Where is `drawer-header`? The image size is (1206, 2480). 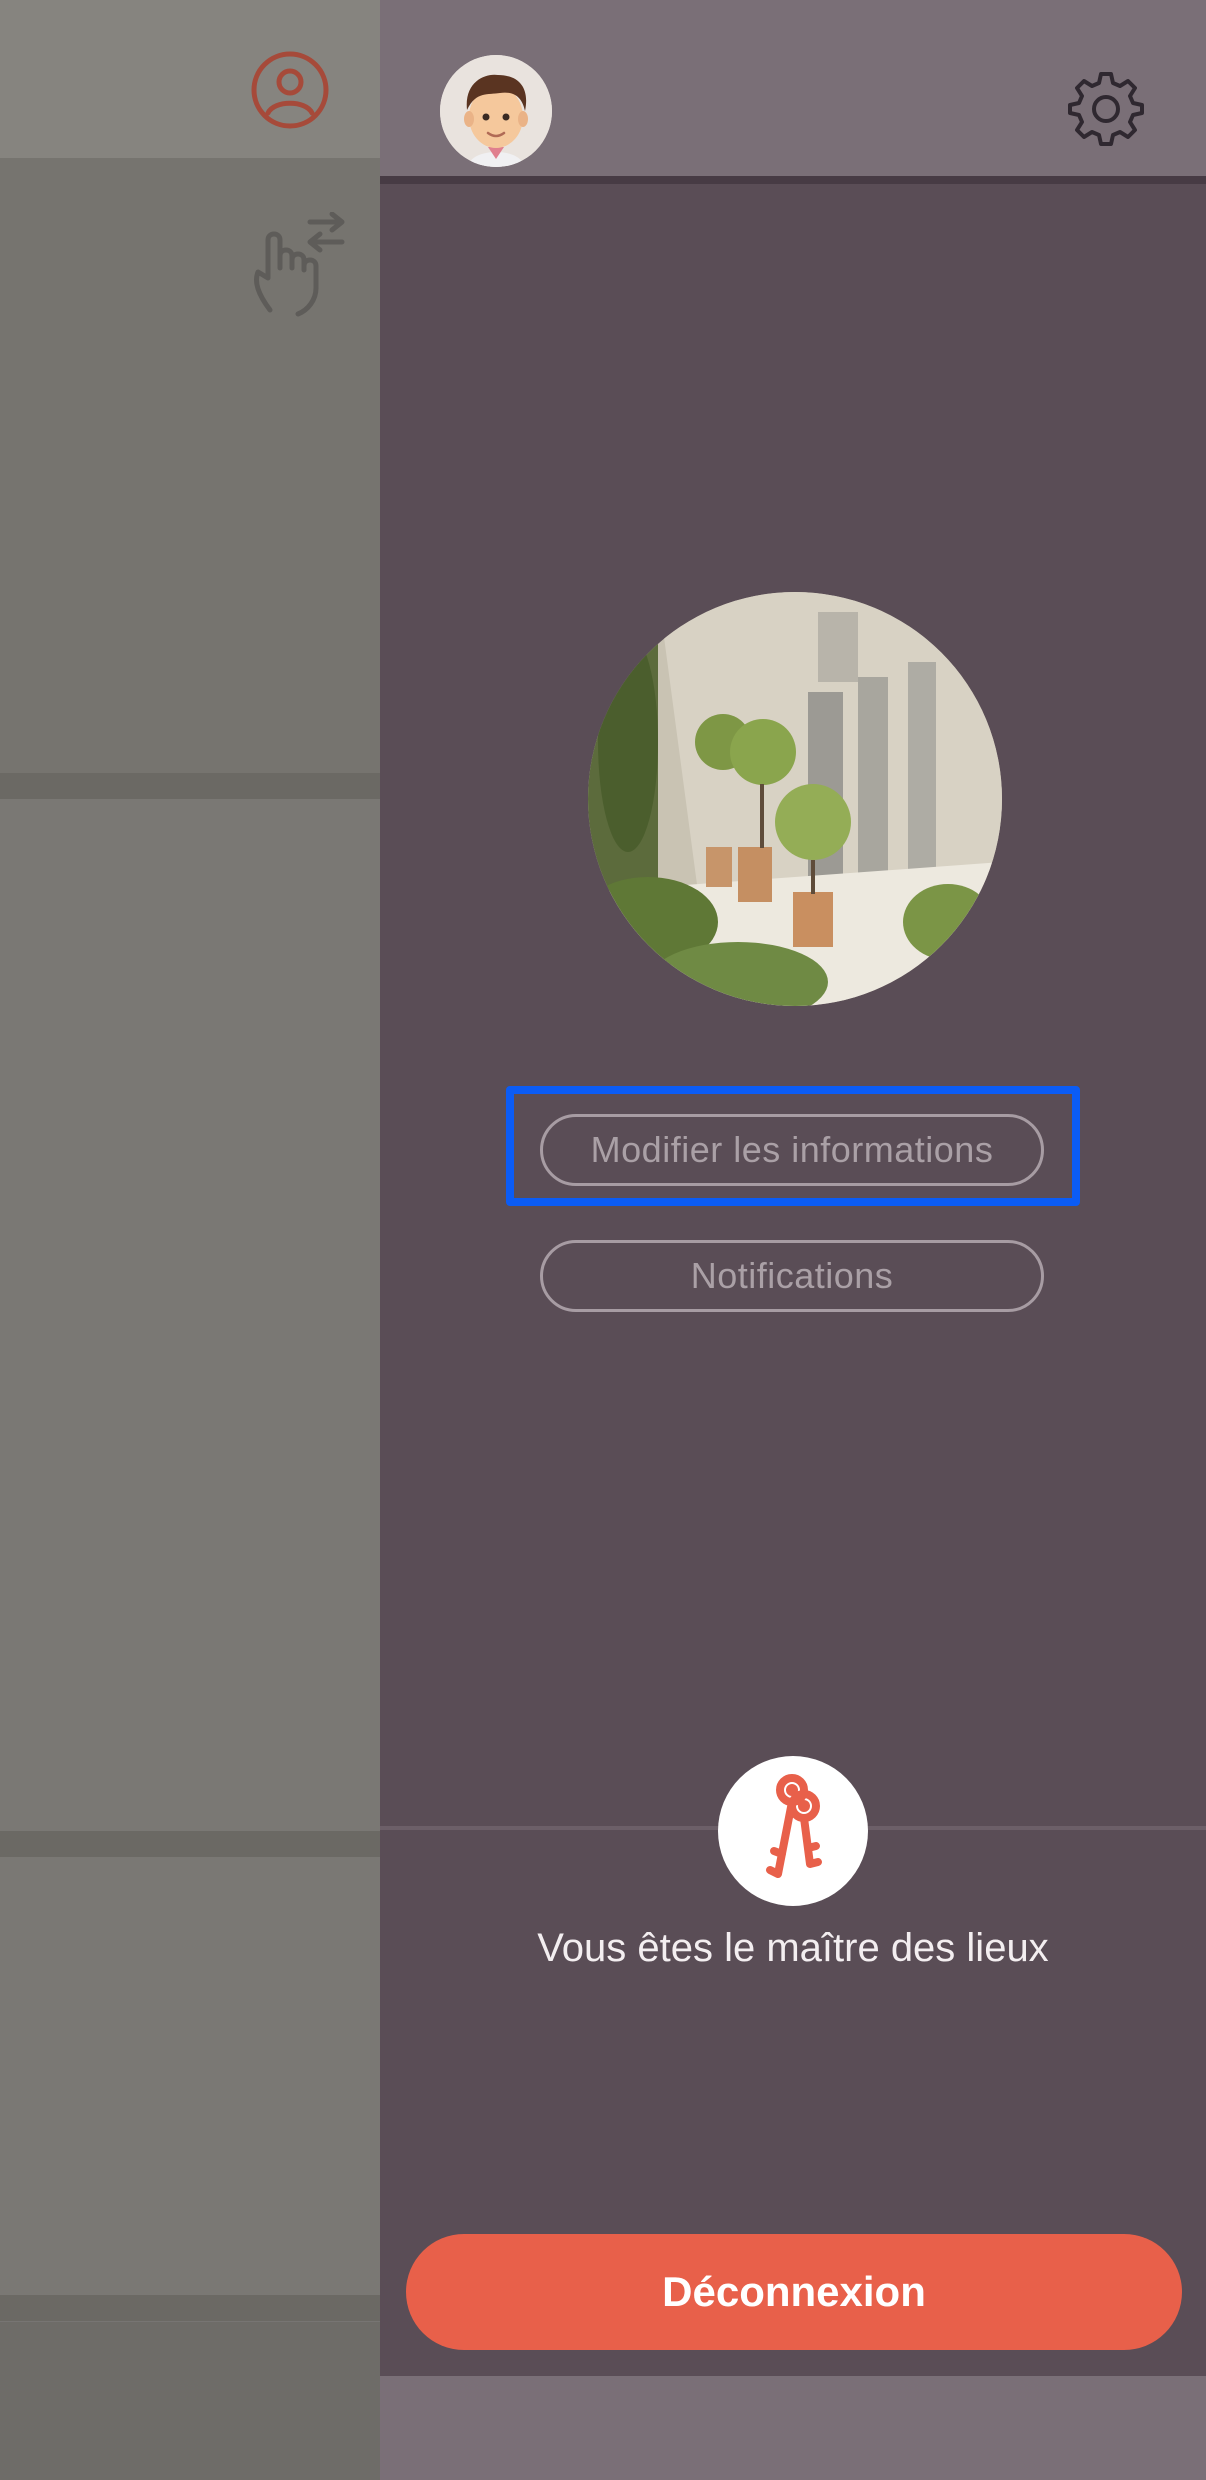
drawer-header is located at coordinates (793, 88).